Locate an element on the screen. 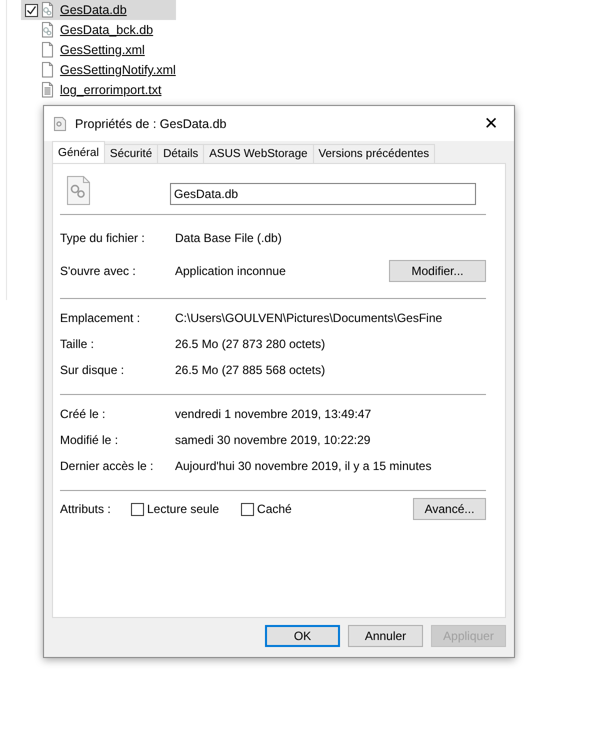 The image size is (594, 733). file-name: GesData.db is located at coordinates (93, 10).